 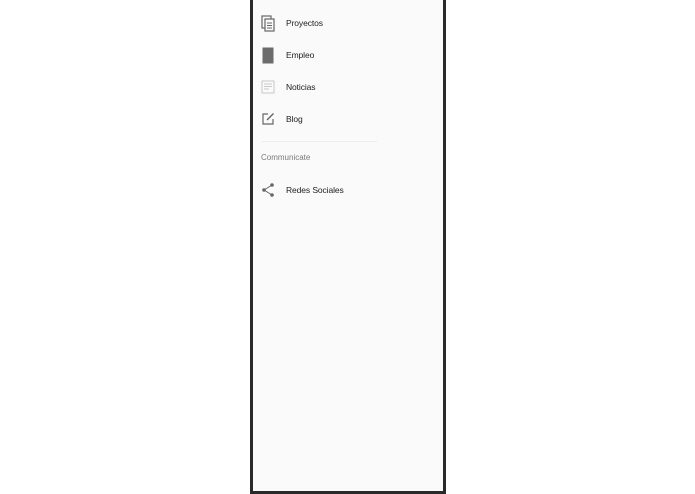 I want to click on drawer-item-redes-sociales: Redes Sociales, so click(x=348, y=190).